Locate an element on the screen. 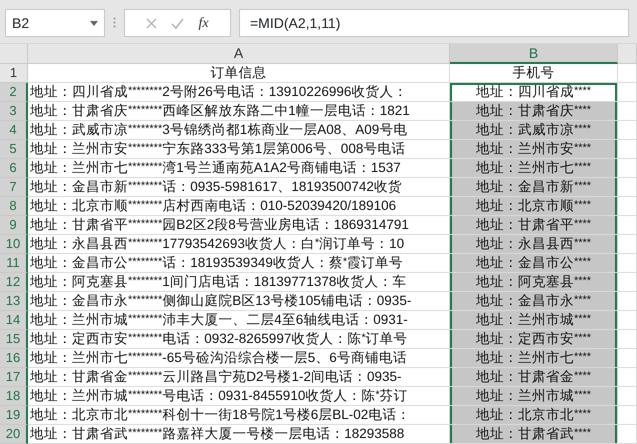  row-header: 2 is located at coordinates (14, 92).